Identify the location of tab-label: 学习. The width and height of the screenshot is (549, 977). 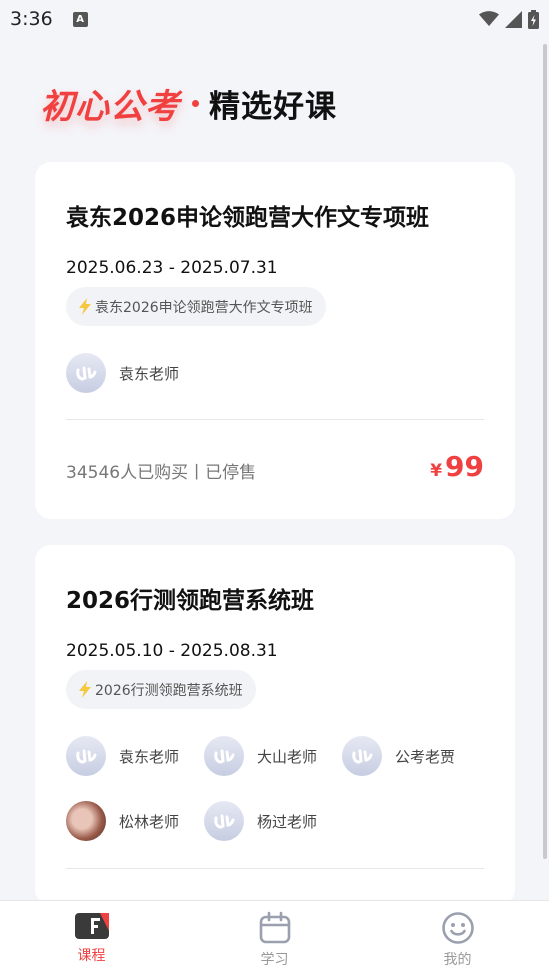
(274, 960).